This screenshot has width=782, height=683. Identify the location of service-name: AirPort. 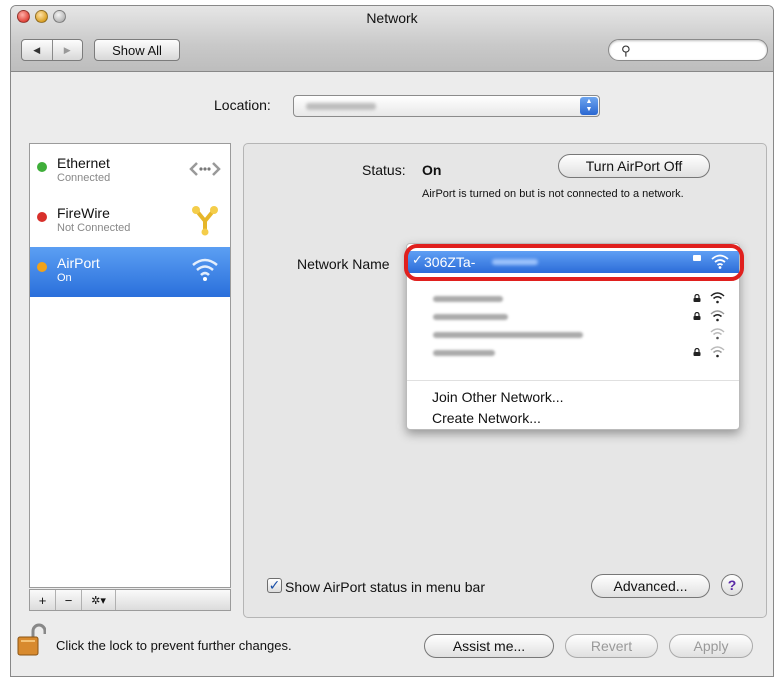
(78, 263).